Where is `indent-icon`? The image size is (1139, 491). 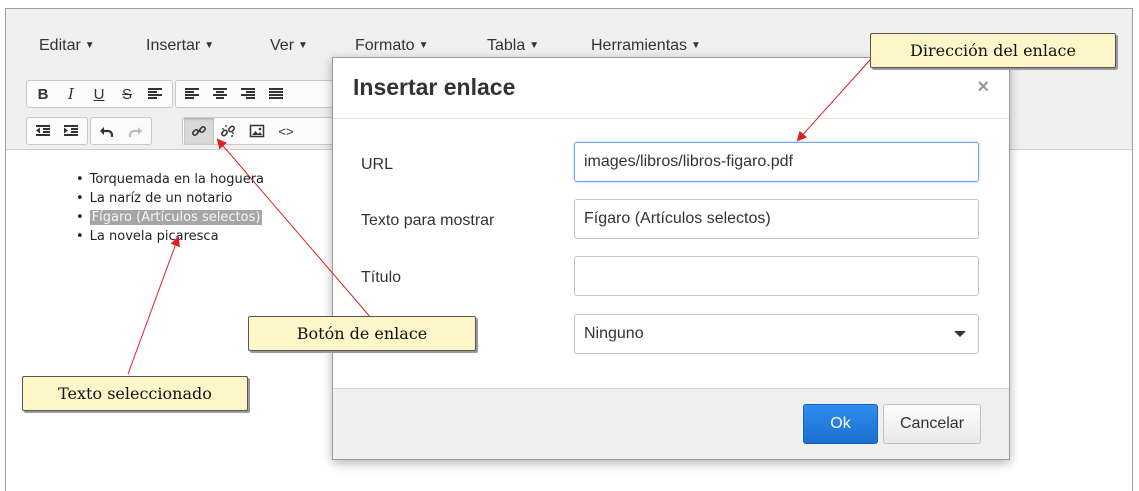
indent-icon is located at coordinates (71, 131).